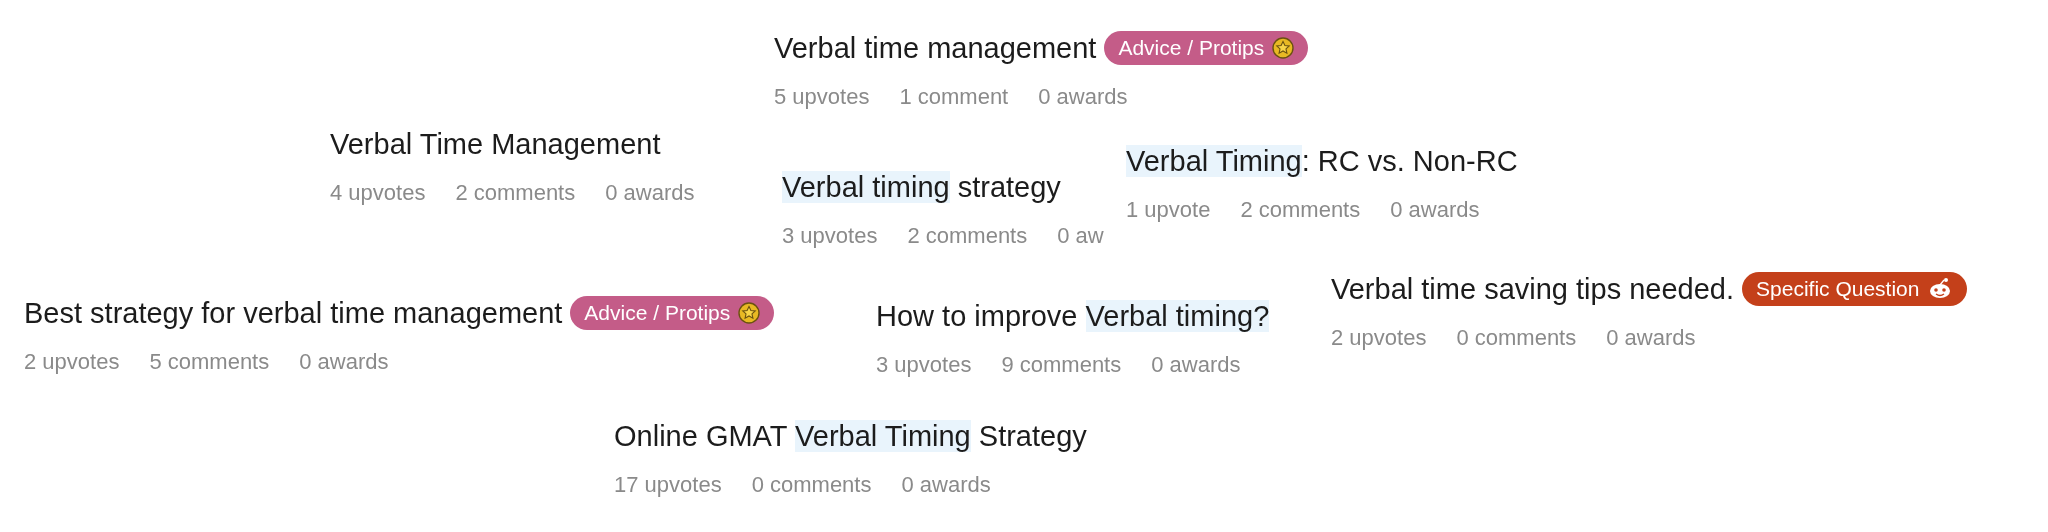 The width and height of the screenshot is (2048, 532). What do you see at coordinates (1322, 161) in the screenshot?
I see `post-title: Verbal Timing: RC vs. Non-RC` at bounding box center [1322, 161].